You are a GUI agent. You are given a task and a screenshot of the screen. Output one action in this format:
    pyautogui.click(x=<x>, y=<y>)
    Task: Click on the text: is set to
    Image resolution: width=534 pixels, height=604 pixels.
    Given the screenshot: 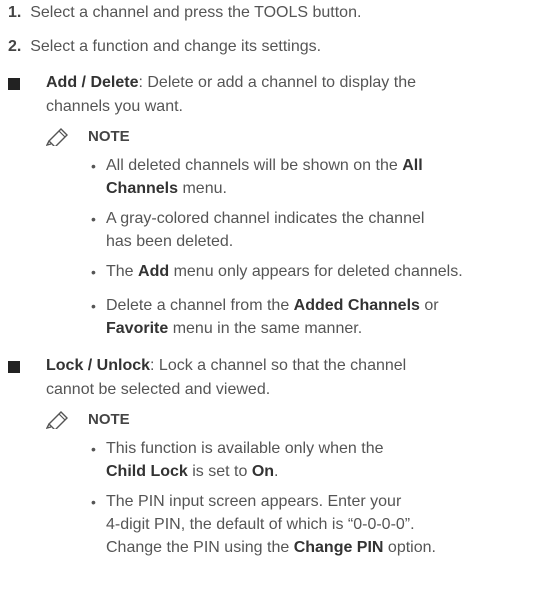 What is the action you would take?
    pyautogui.click(x=219, y=471)
    